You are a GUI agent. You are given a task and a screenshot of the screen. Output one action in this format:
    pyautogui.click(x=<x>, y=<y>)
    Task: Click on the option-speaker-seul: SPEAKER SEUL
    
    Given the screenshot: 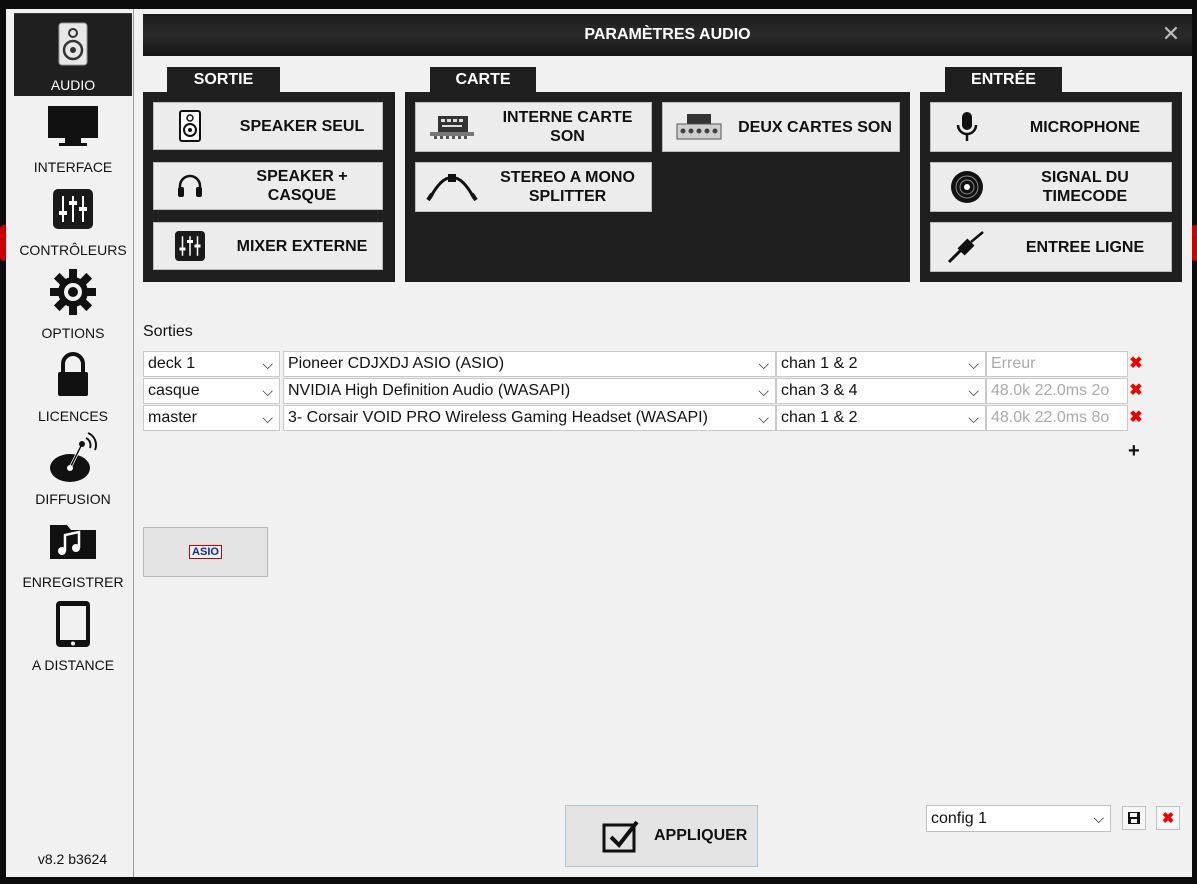 What is the action you would take?
    pyautogui.click(x=268, y=126)
    